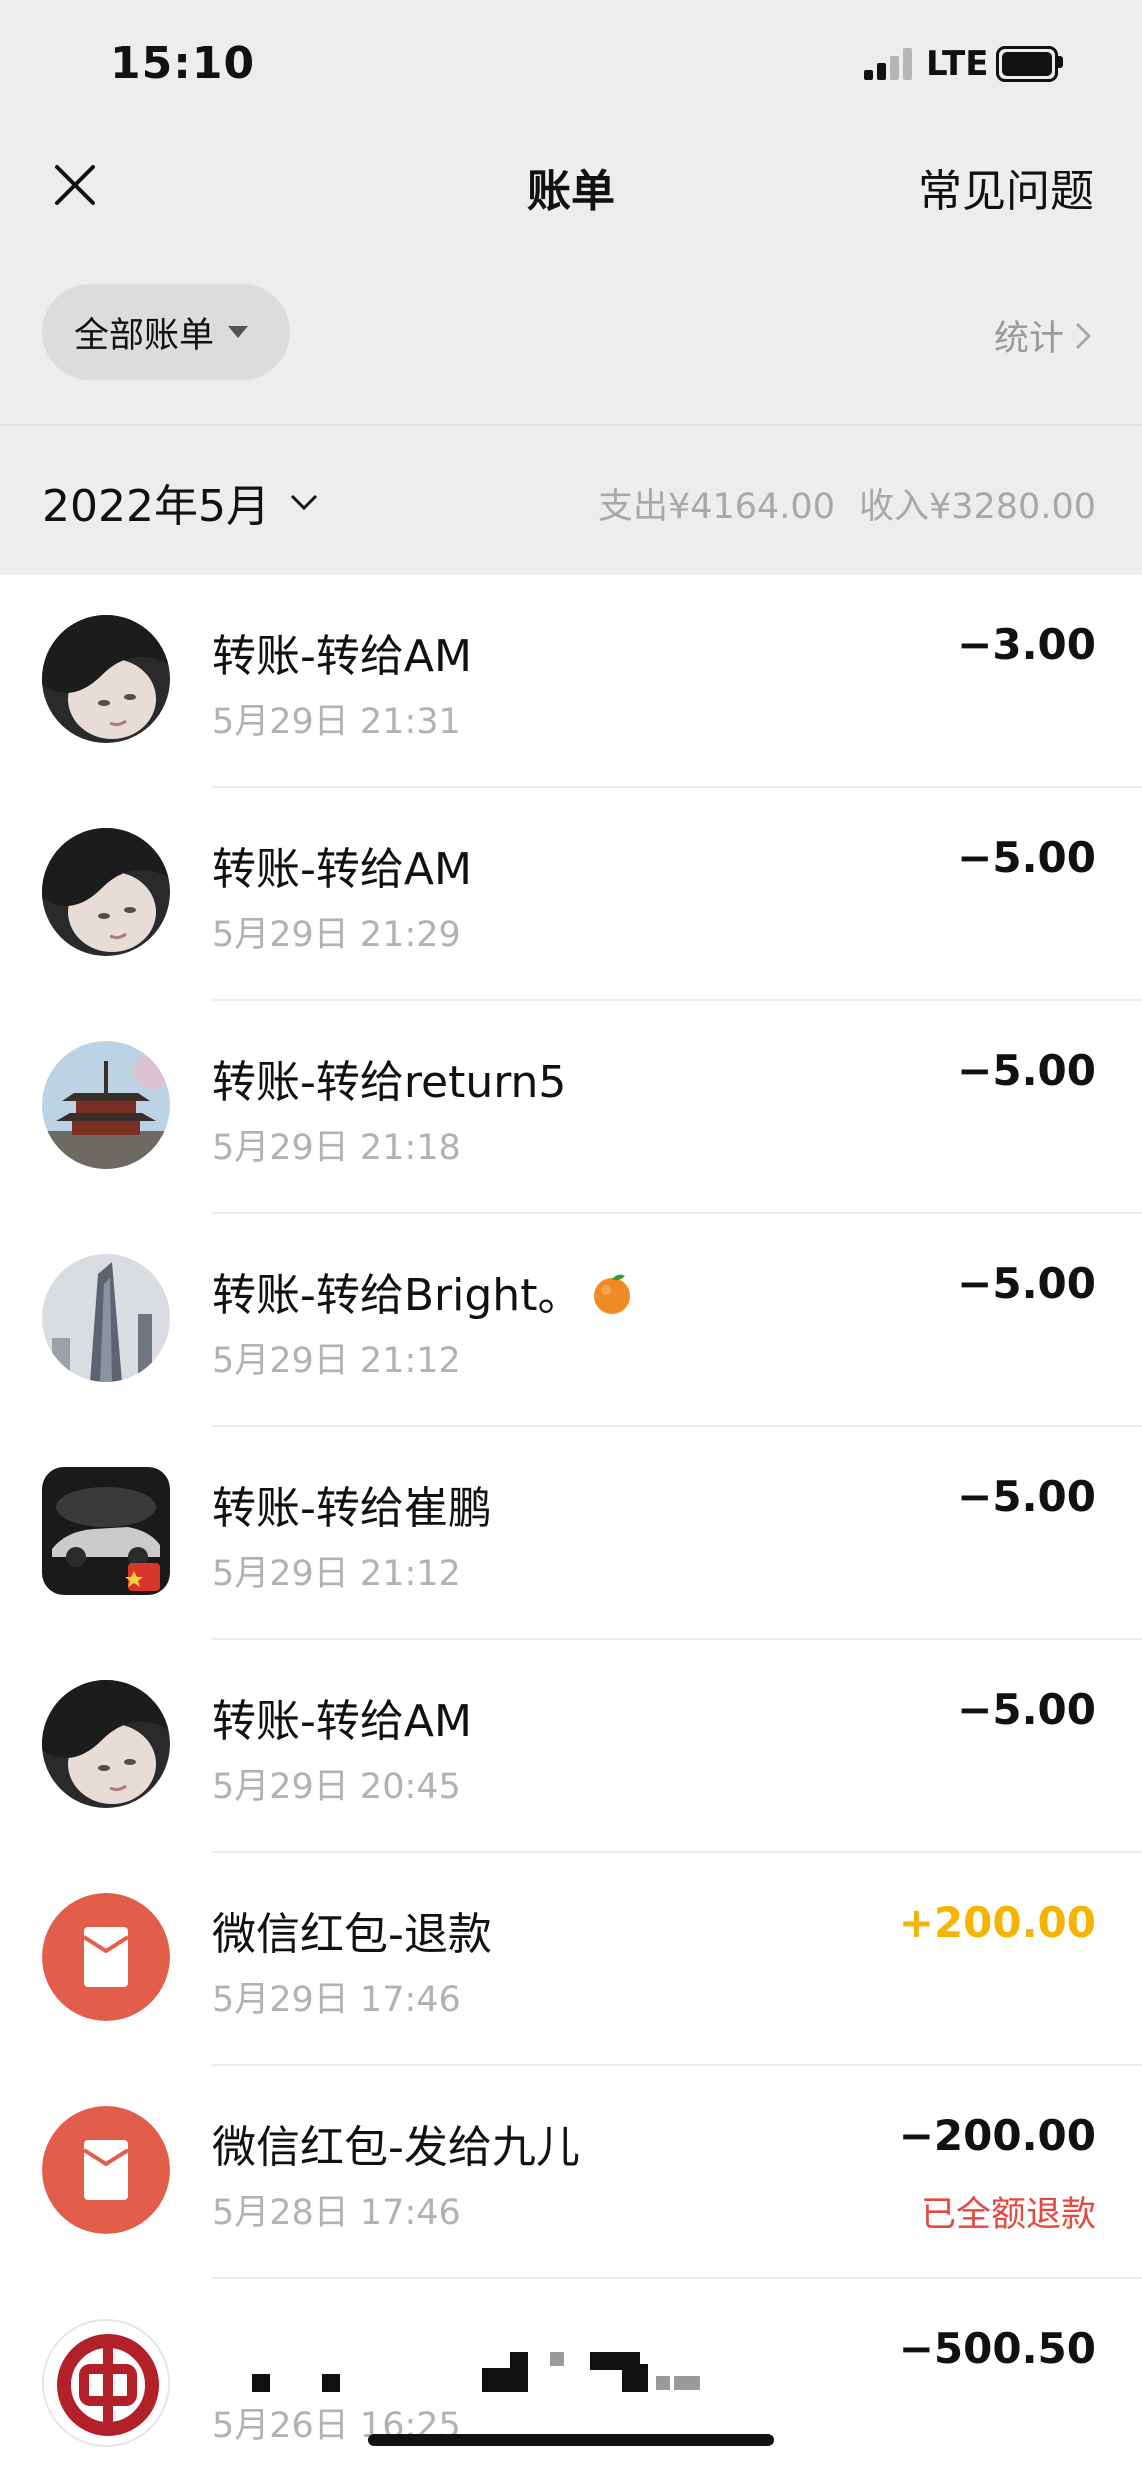 The width and height of the screenshot is (1142, 2492). I want to click on month-picker: 2022年5月, so click(182, 502).